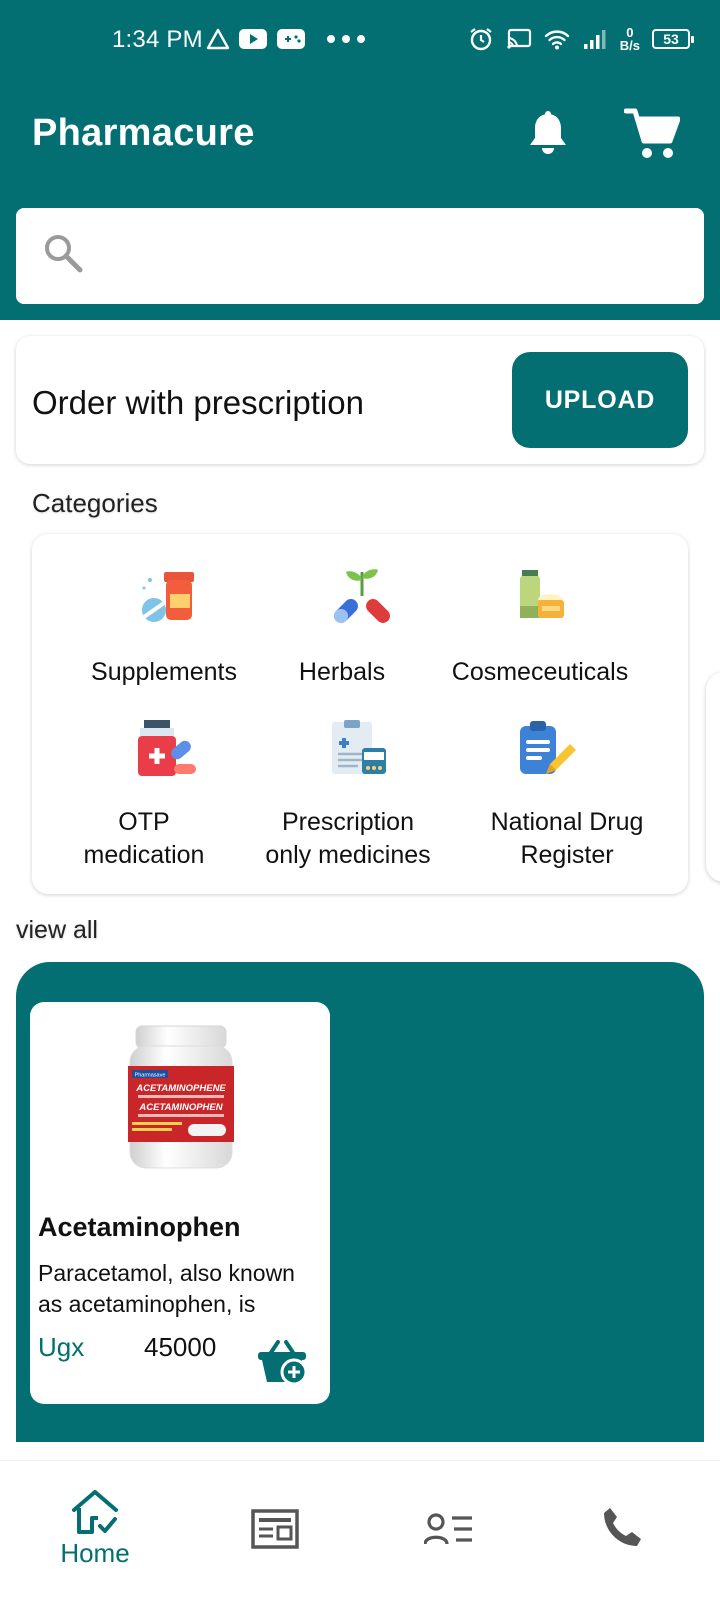 This screenshot has width=720, height=1600. I want to click on battery-indicator: 53, so click(673, 39).